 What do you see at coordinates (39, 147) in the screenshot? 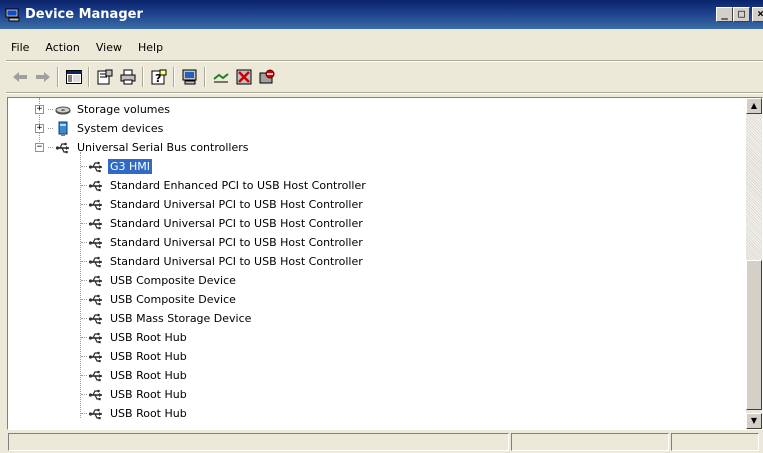
I see `collapse-toggle: −` at bounding box center [39, 147].